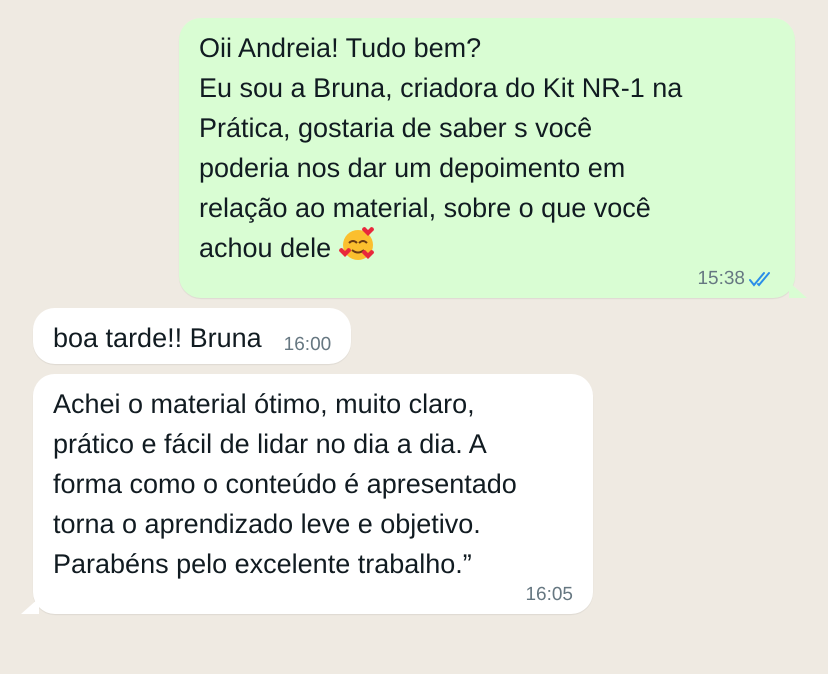 The width and height of the screenshot is (828, 674). I want to click on message-time: 16:00, so click(308, 345).